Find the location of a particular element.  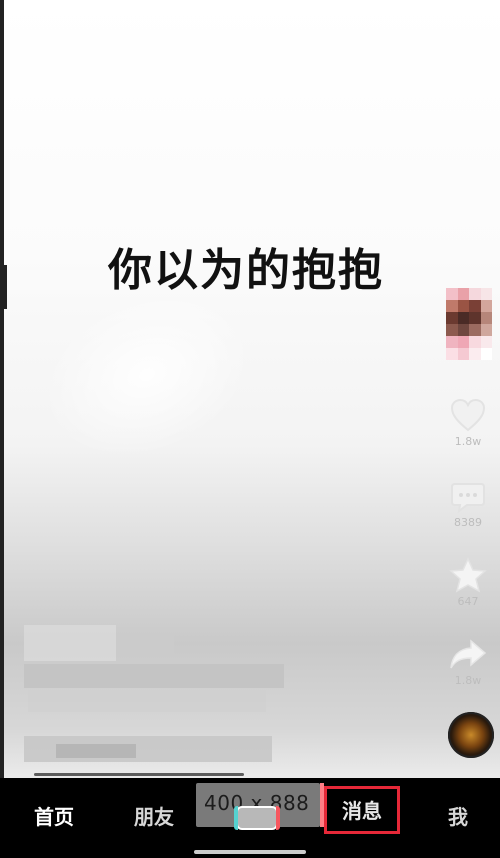

tab-friends: 朋友 is located at coordinates (154, 817).